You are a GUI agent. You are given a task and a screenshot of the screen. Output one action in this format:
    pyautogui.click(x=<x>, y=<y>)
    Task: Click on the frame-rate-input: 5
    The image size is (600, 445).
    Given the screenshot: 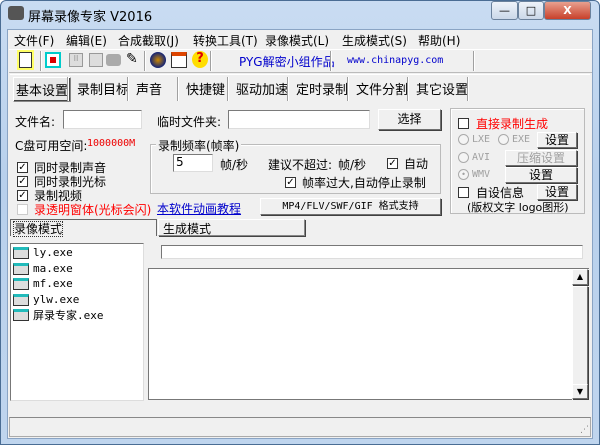 What is the action you would take?
    pyautogui.click(x=193, y=163)
    